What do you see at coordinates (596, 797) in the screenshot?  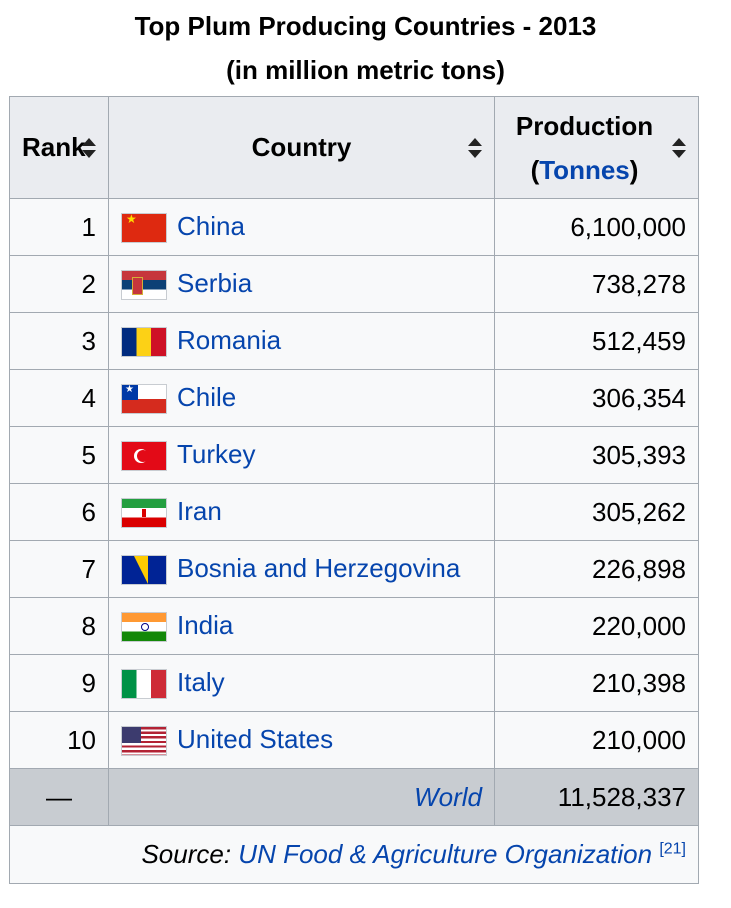 I see `world-production-cell: 11,528,337` at bounding box center [596, 797].